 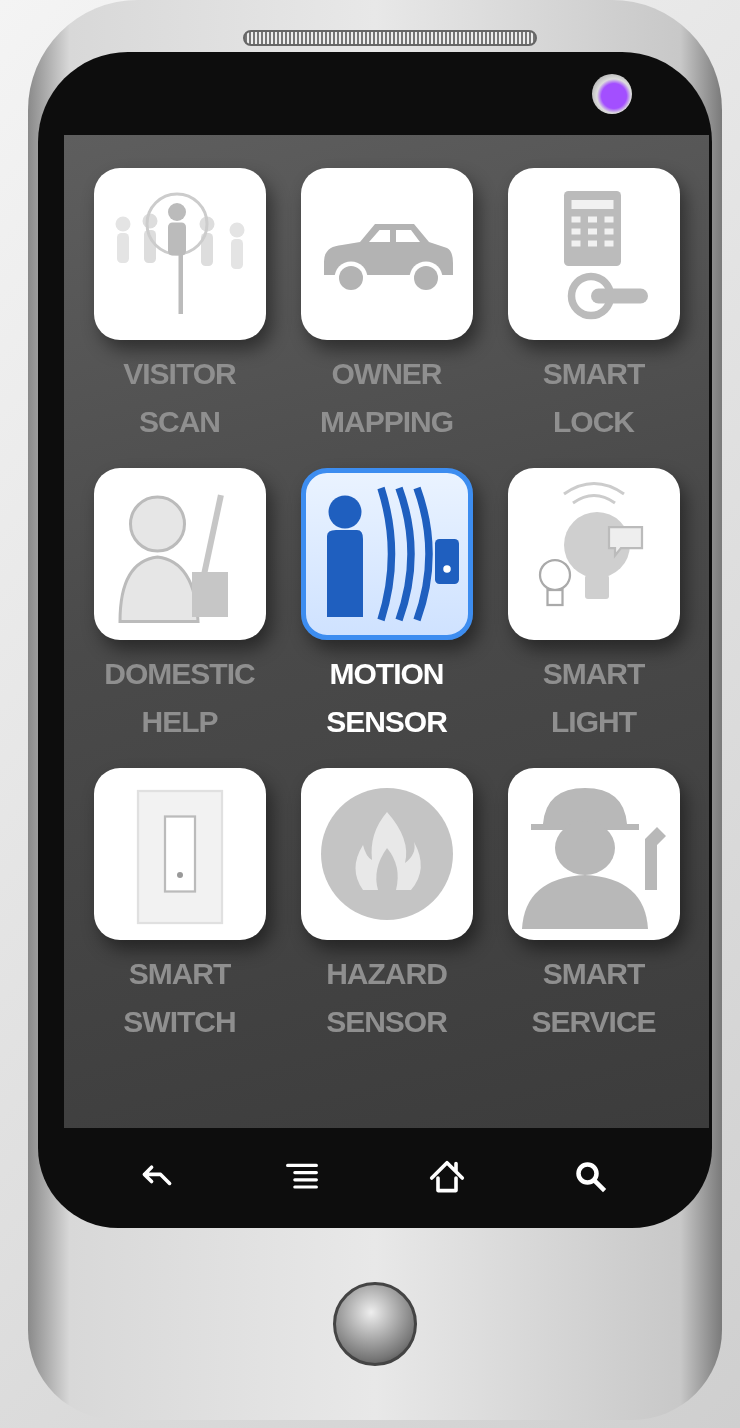 What do you see at coordinates (386, 998) in the screenshot?
I see `app-label: HAZARD SENSOR` at bounding box center [386, 998].